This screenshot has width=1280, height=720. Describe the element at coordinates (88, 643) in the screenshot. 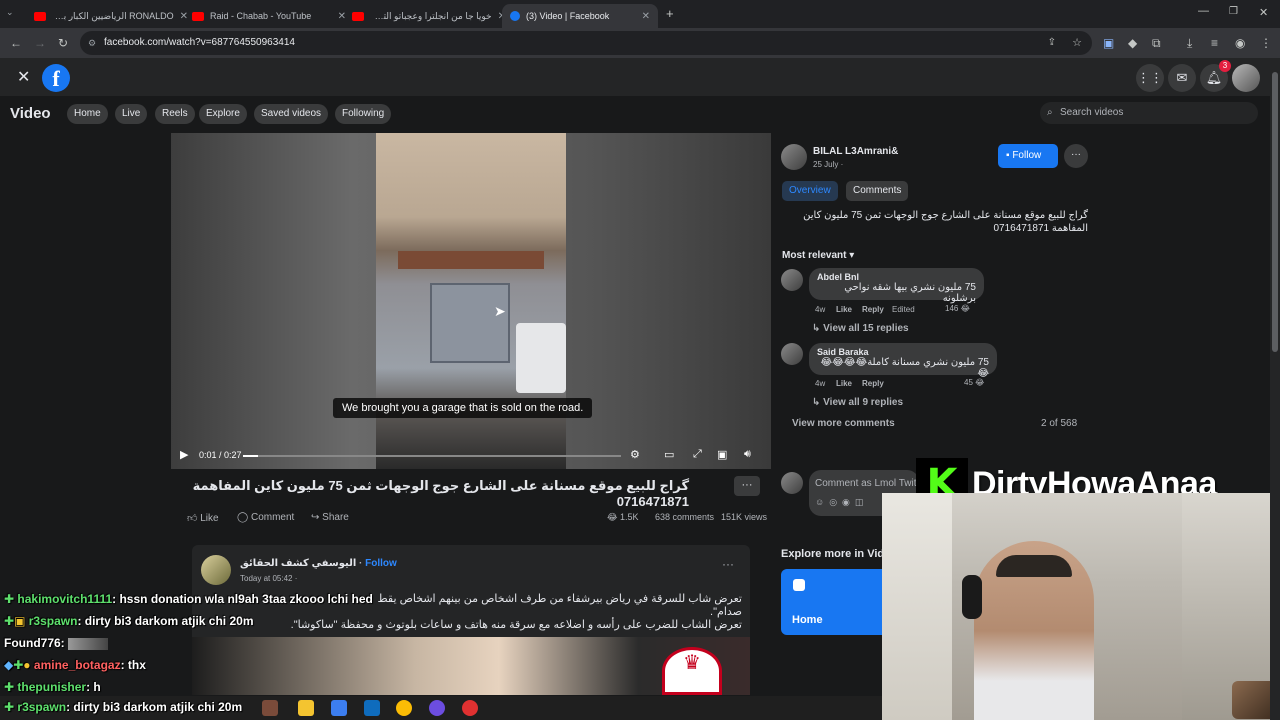

I see `chat-emote` at that location.